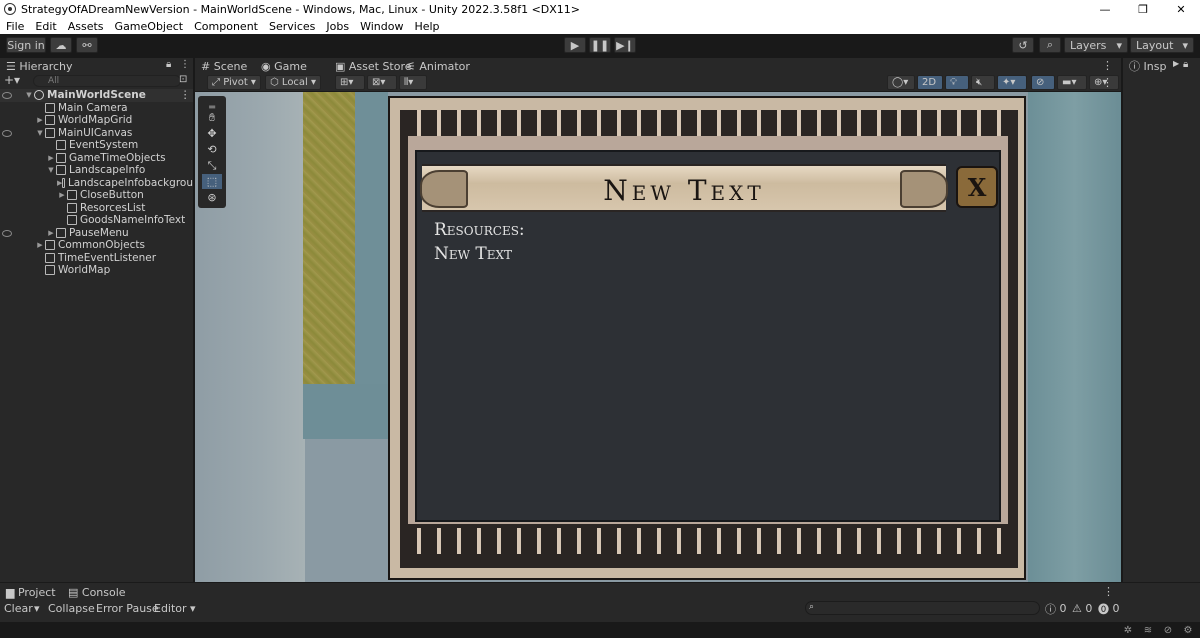  I want to click on hierarchy-tab: ☰ Hierarchy, so click(39, 66).